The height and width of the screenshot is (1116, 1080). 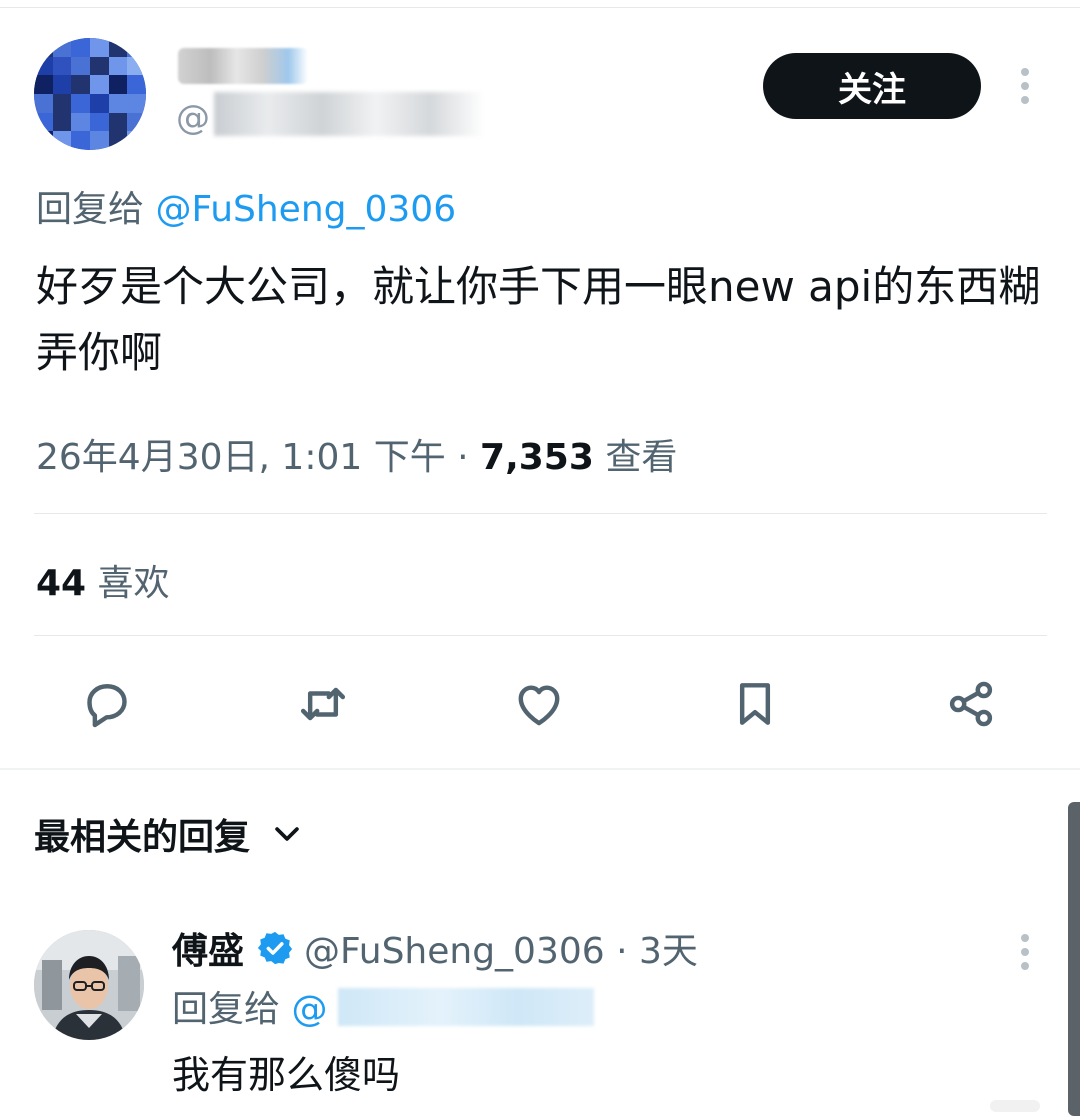 I want to click on reply-header: 傅盛 @FuSheng_0306 · 3天, so click(x=435, y=948).